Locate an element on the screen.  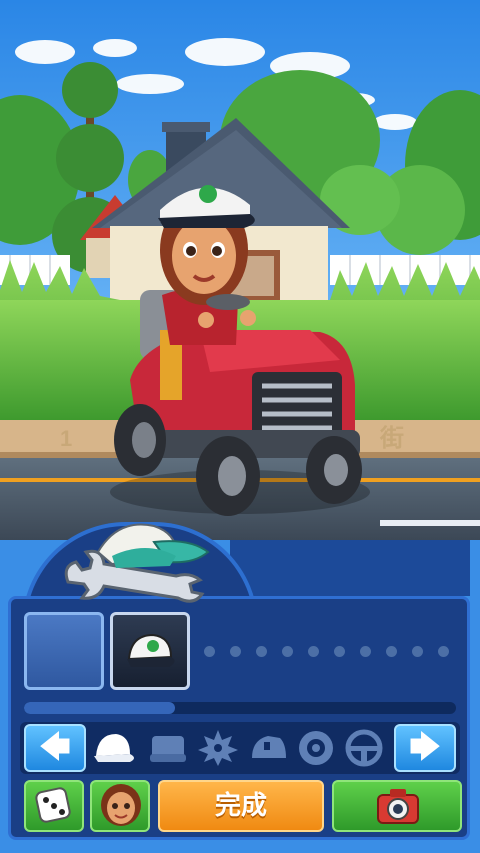
item-slot-cap is located at coordinates (150, 651).